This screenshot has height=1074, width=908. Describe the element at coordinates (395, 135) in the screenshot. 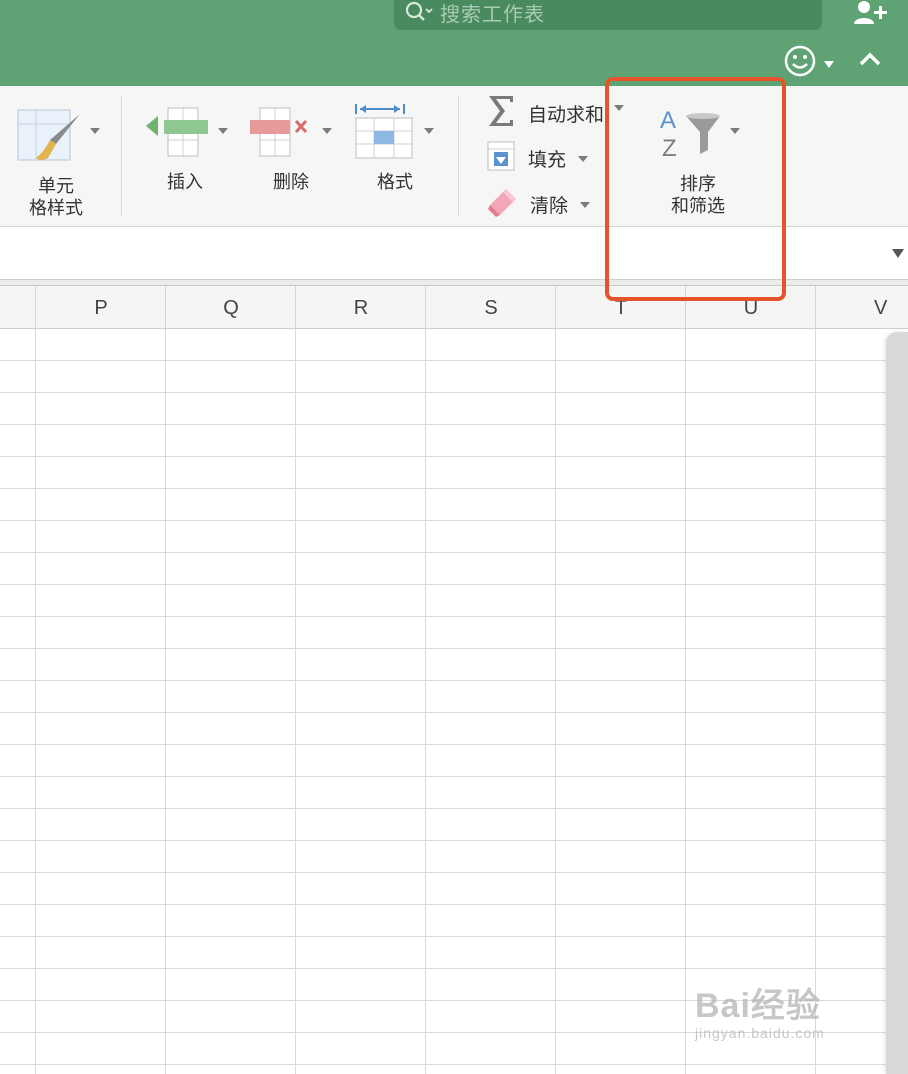

I see `format-cells-icon` at that location.